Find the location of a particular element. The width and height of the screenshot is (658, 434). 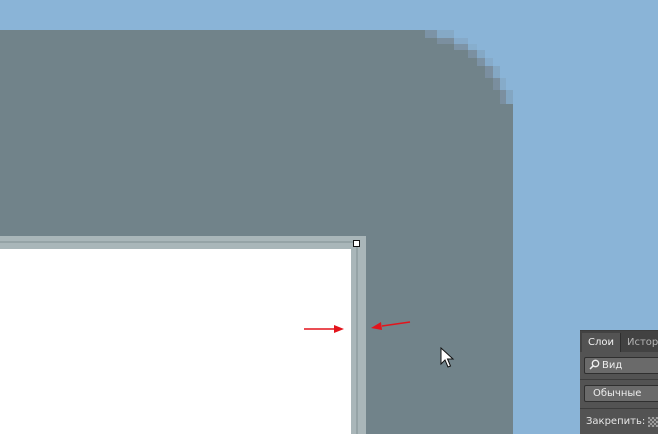

tab-history: Истор is located at coordinates (639, 342).